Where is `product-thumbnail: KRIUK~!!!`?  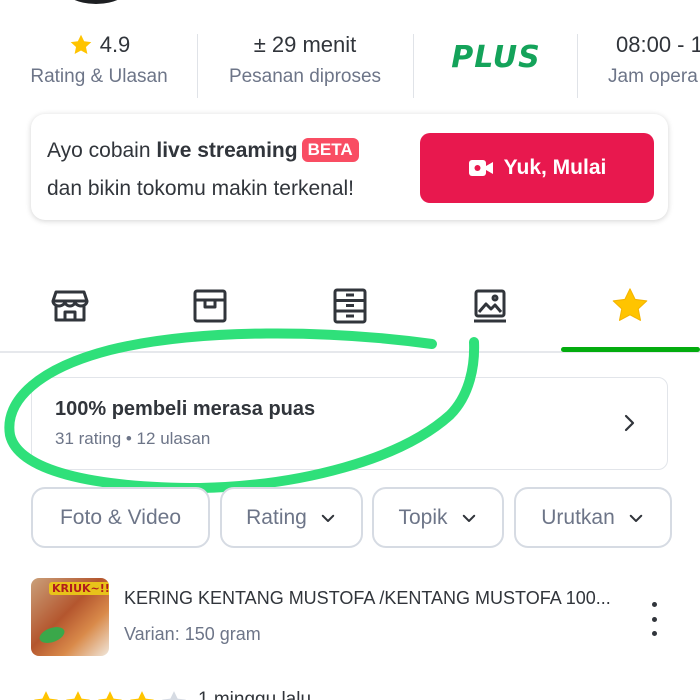 product-thumbnail: KRIUK~!!! is located at coordinates (70, 617).